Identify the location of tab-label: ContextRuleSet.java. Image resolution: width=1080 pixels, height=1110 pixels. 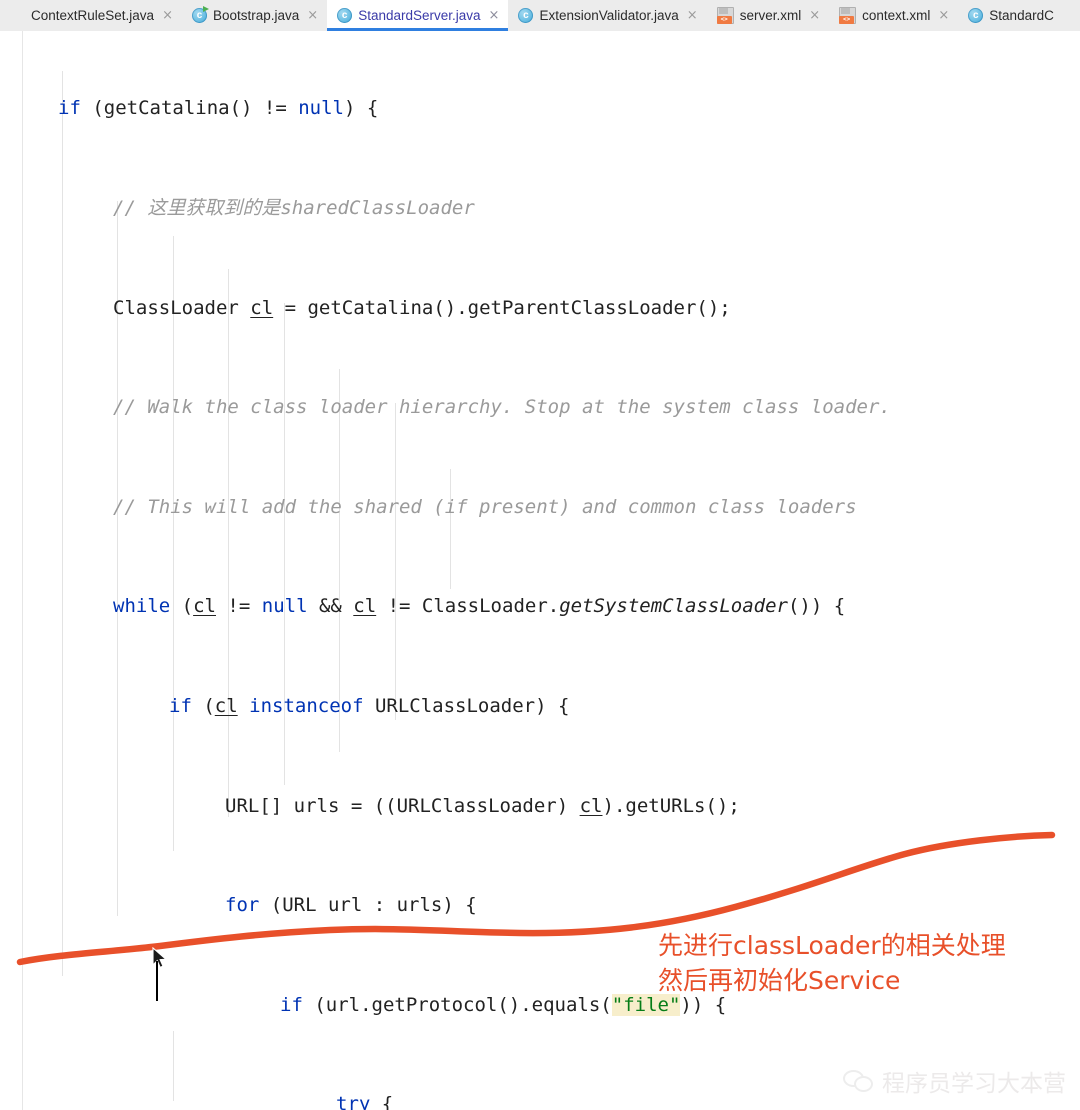
(93, 15).